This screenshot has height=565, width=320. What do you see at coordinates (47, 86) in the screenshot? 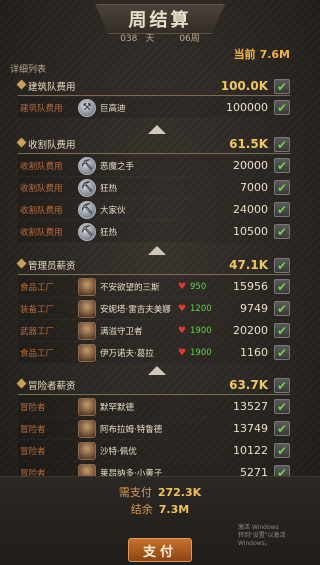
I see `section-title: 建筑队费用` at bounding box center [47, 86].